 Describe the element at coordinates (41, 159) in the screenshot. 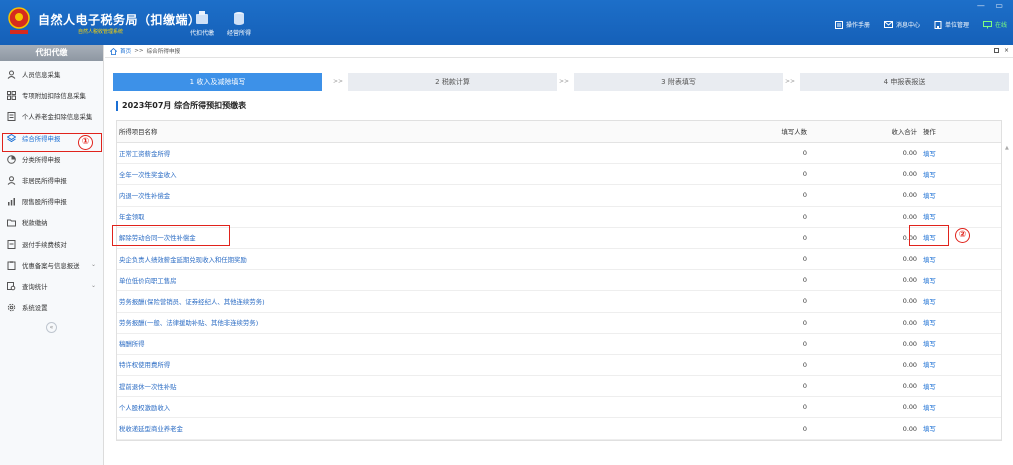

I see `sidebar-item-label: 分类所得申报` at that location.